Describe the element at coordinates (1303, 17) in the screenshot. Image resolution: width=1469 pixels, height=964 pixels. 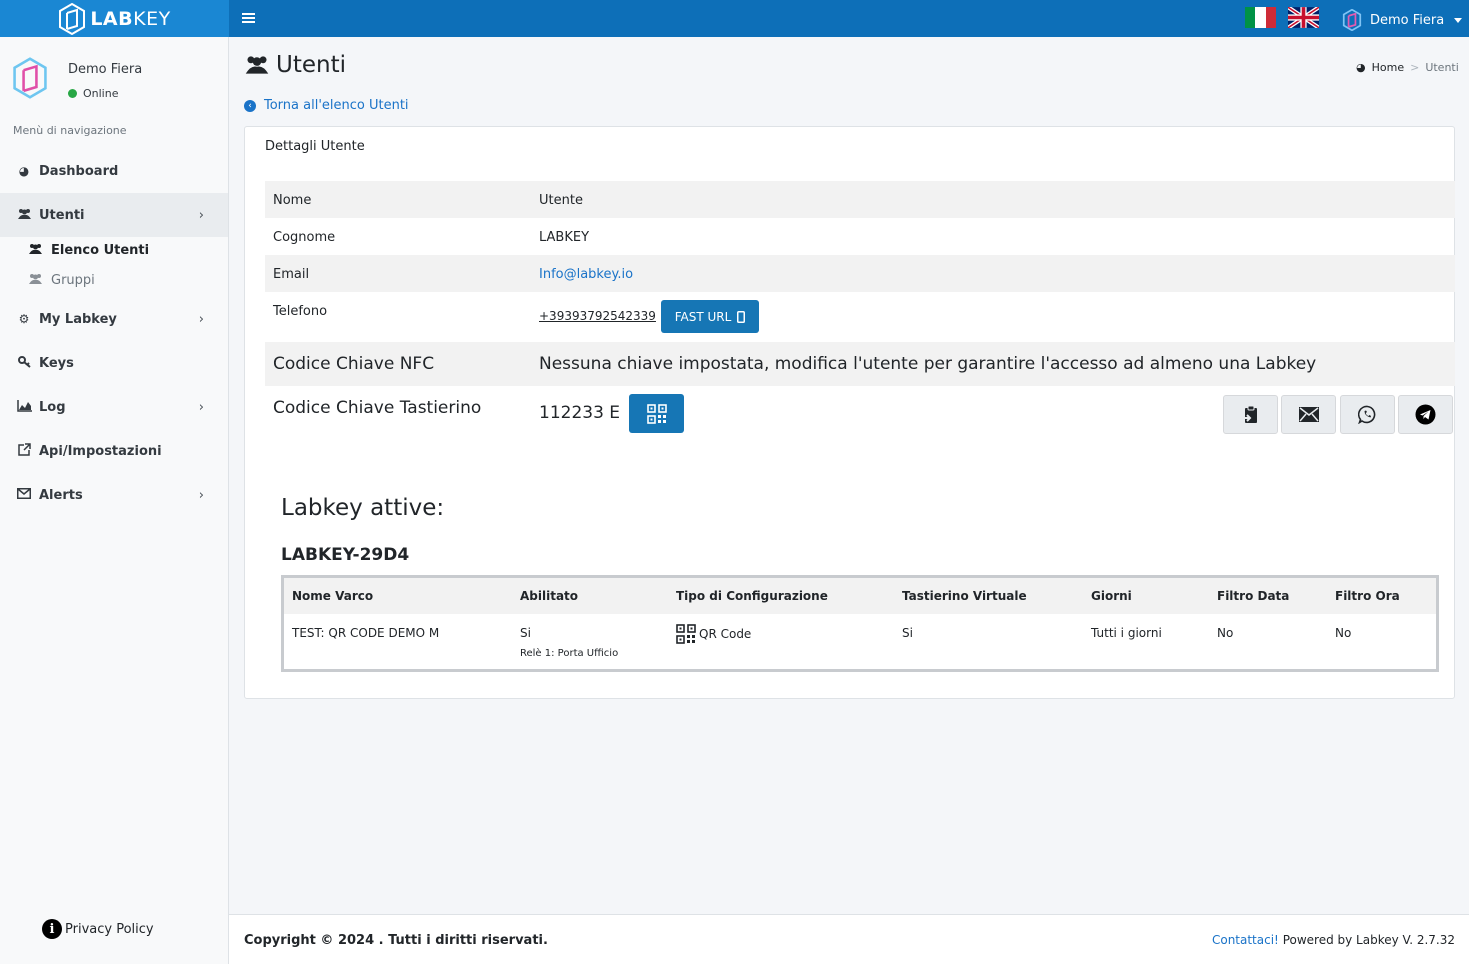
I see `uk-flag-icon` at that location.